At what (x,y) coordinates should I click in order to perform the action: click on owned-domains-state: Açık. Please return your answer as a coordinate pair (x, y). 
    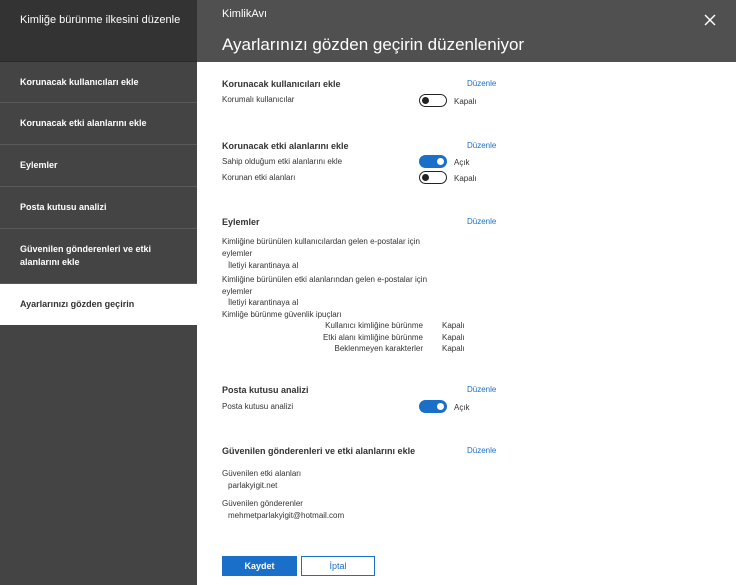
    Looking at the image, I should click on (462, 162).